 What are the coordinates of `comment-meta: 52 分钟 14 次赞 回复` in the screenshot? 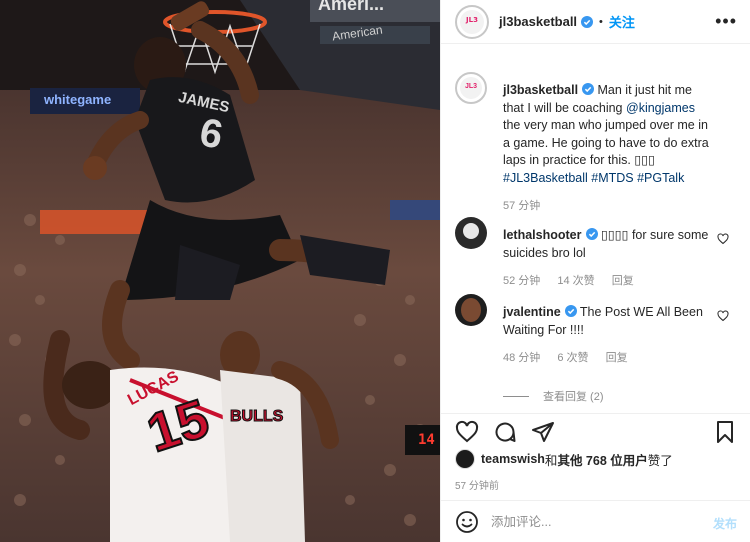 It's located at (609, 280).